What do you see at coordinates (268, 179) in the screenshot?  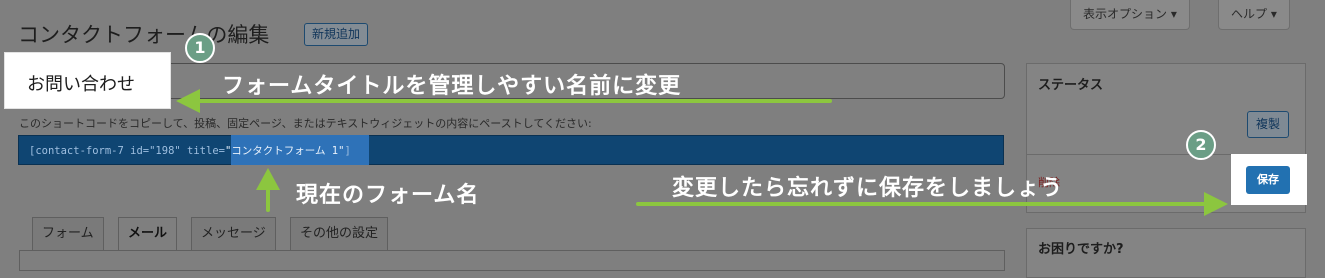 I see `arrow-to-shortcode-head` at bounding box center [268, 179].